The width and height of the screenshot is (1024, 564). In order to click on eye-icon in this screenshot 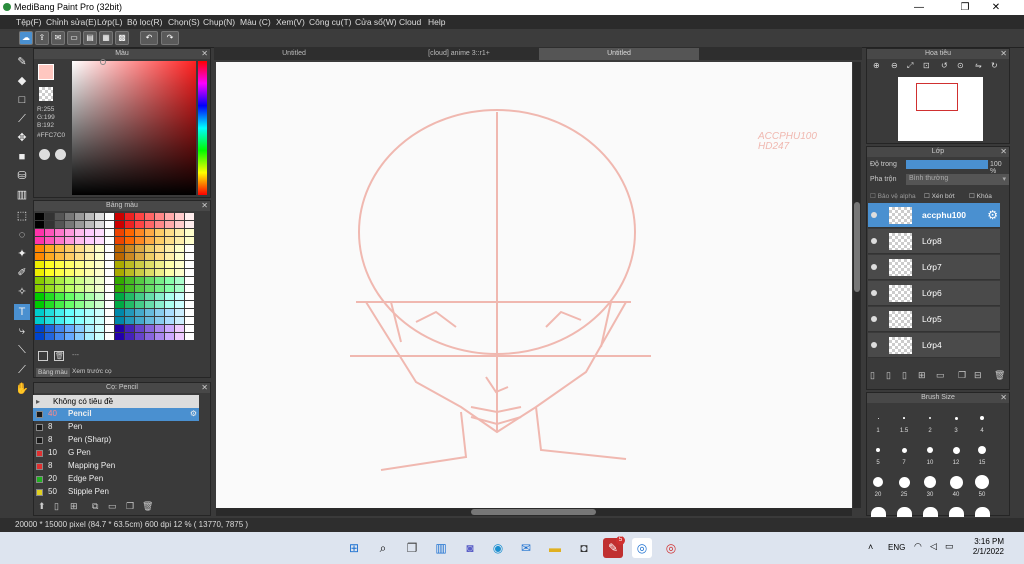, I will do `click(874, 215)`.